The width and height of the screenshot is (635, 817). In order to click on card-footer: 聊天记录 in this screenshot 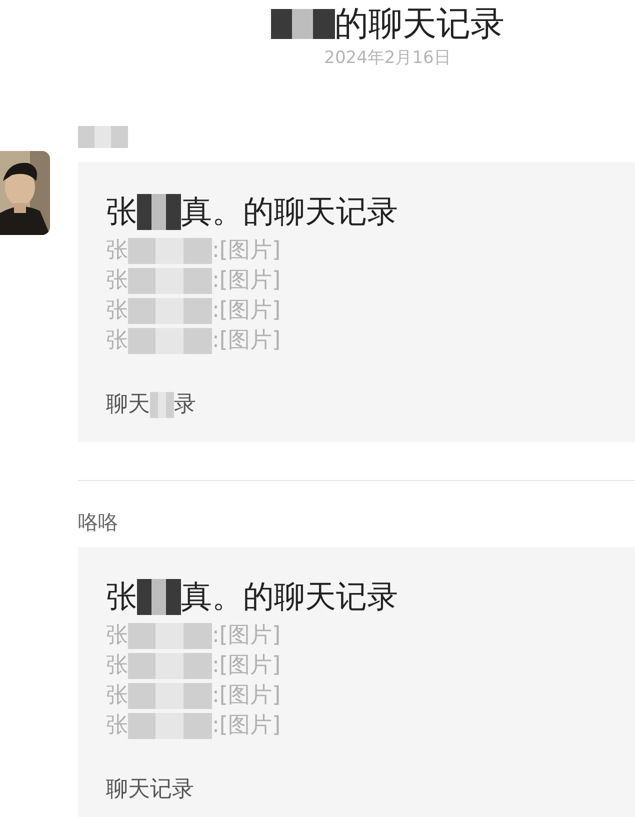, I will do `click(150, 790)`.